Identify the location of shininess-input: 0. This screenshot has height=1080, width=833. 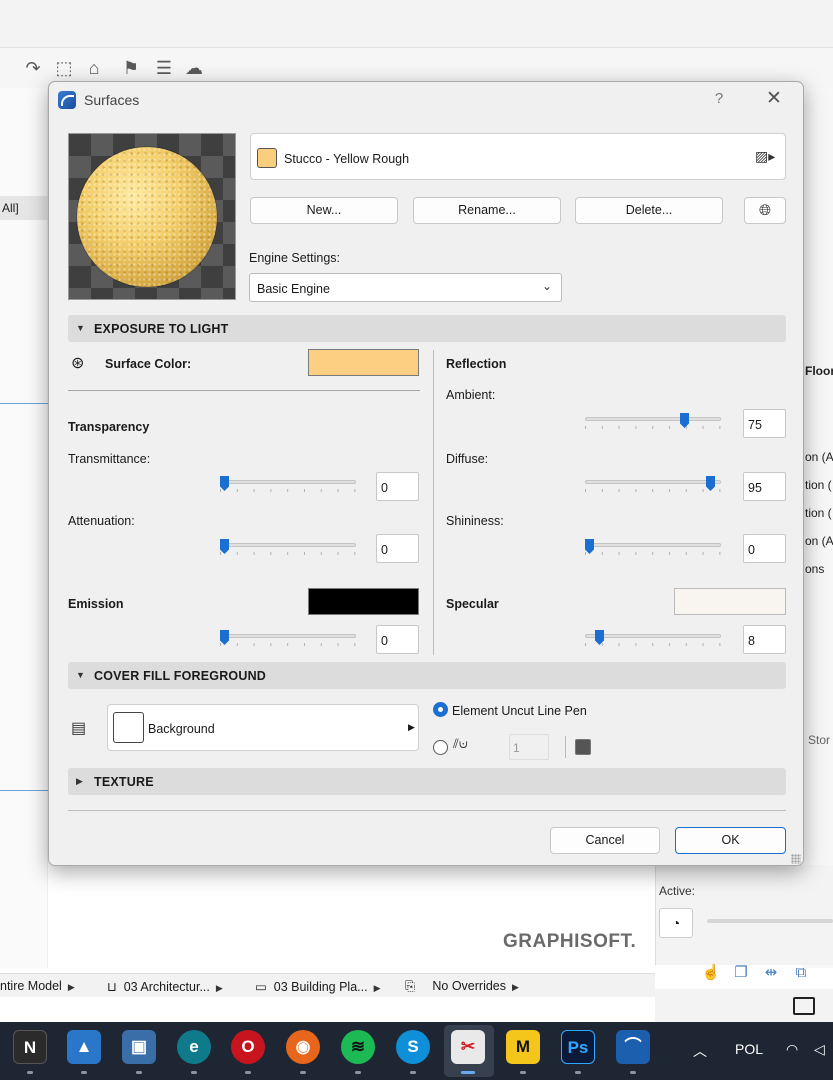
(764, 548).